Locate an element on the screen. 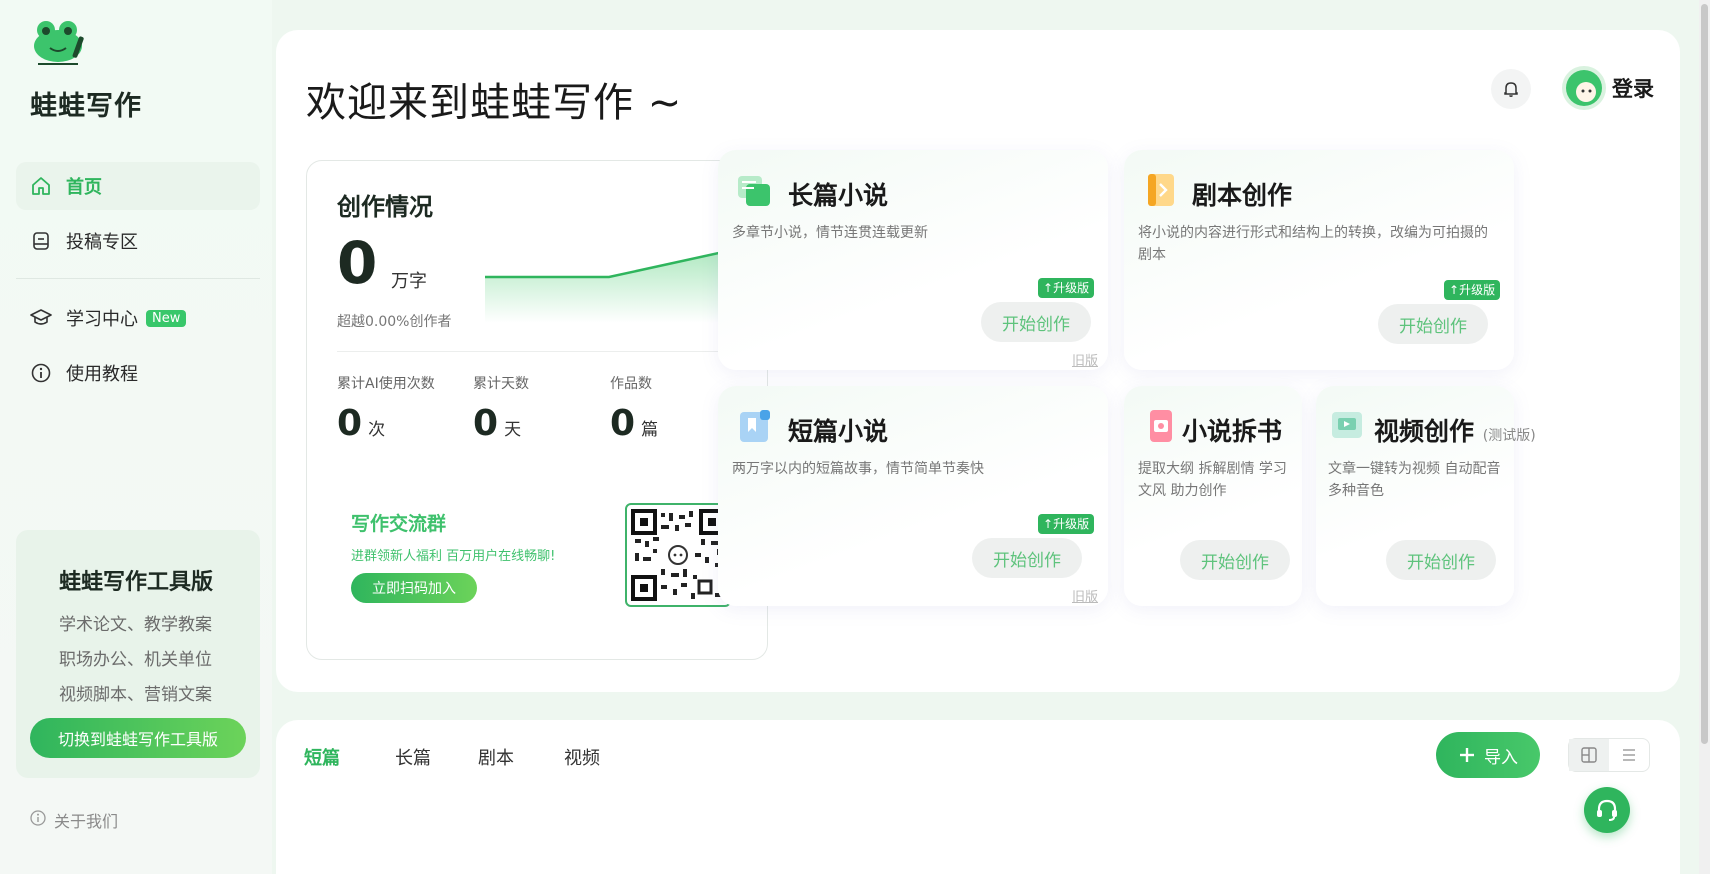 This screenshot has height=874, width=1710. stat-label: 累计AI使用次数 is located at coordinates (386, 384).